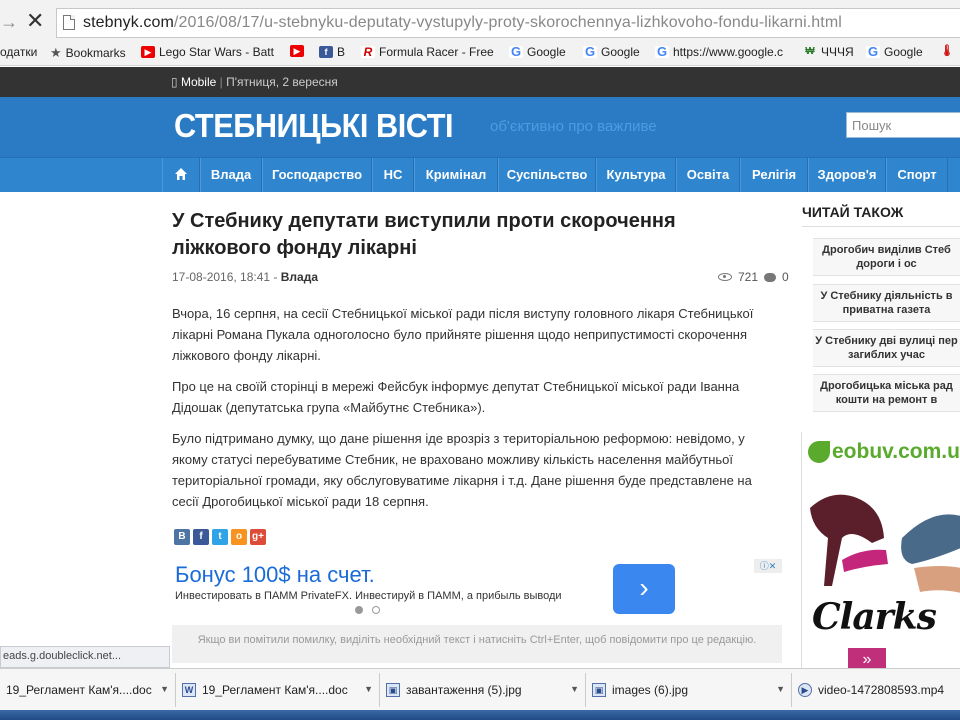 The width and height of the screenshot is (960, 720). What do you see at coordinates (9, 22) in the screenshot?
I see `forward-arrow-icon: →` at bounding box center [9, 22].